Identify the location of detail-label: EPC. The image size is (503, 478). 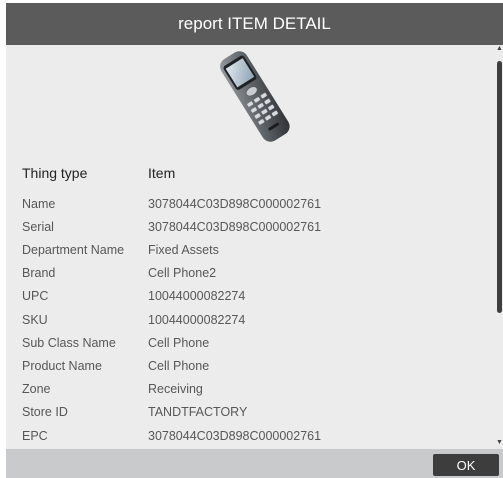
(35, 436).